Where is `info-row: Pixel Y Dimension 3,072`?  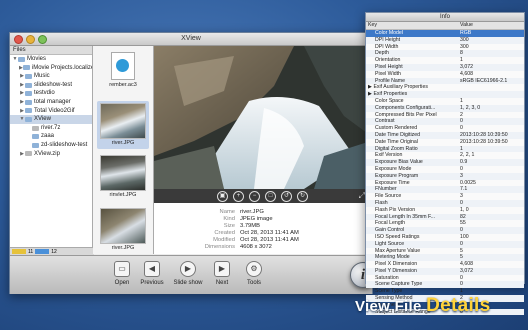 info-row: Pixel Y Dimension 3,072 is located at coordinates (445, 271).